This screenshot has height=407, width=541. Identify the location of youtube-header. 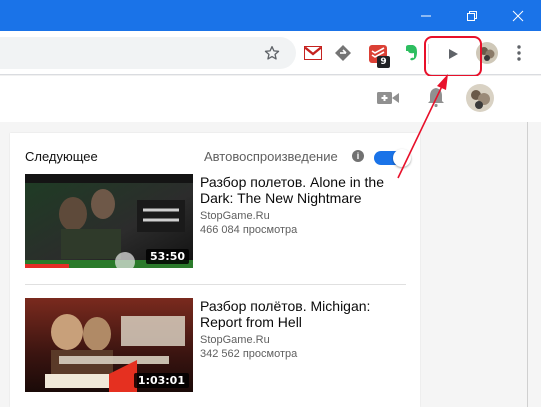
(270, 99).